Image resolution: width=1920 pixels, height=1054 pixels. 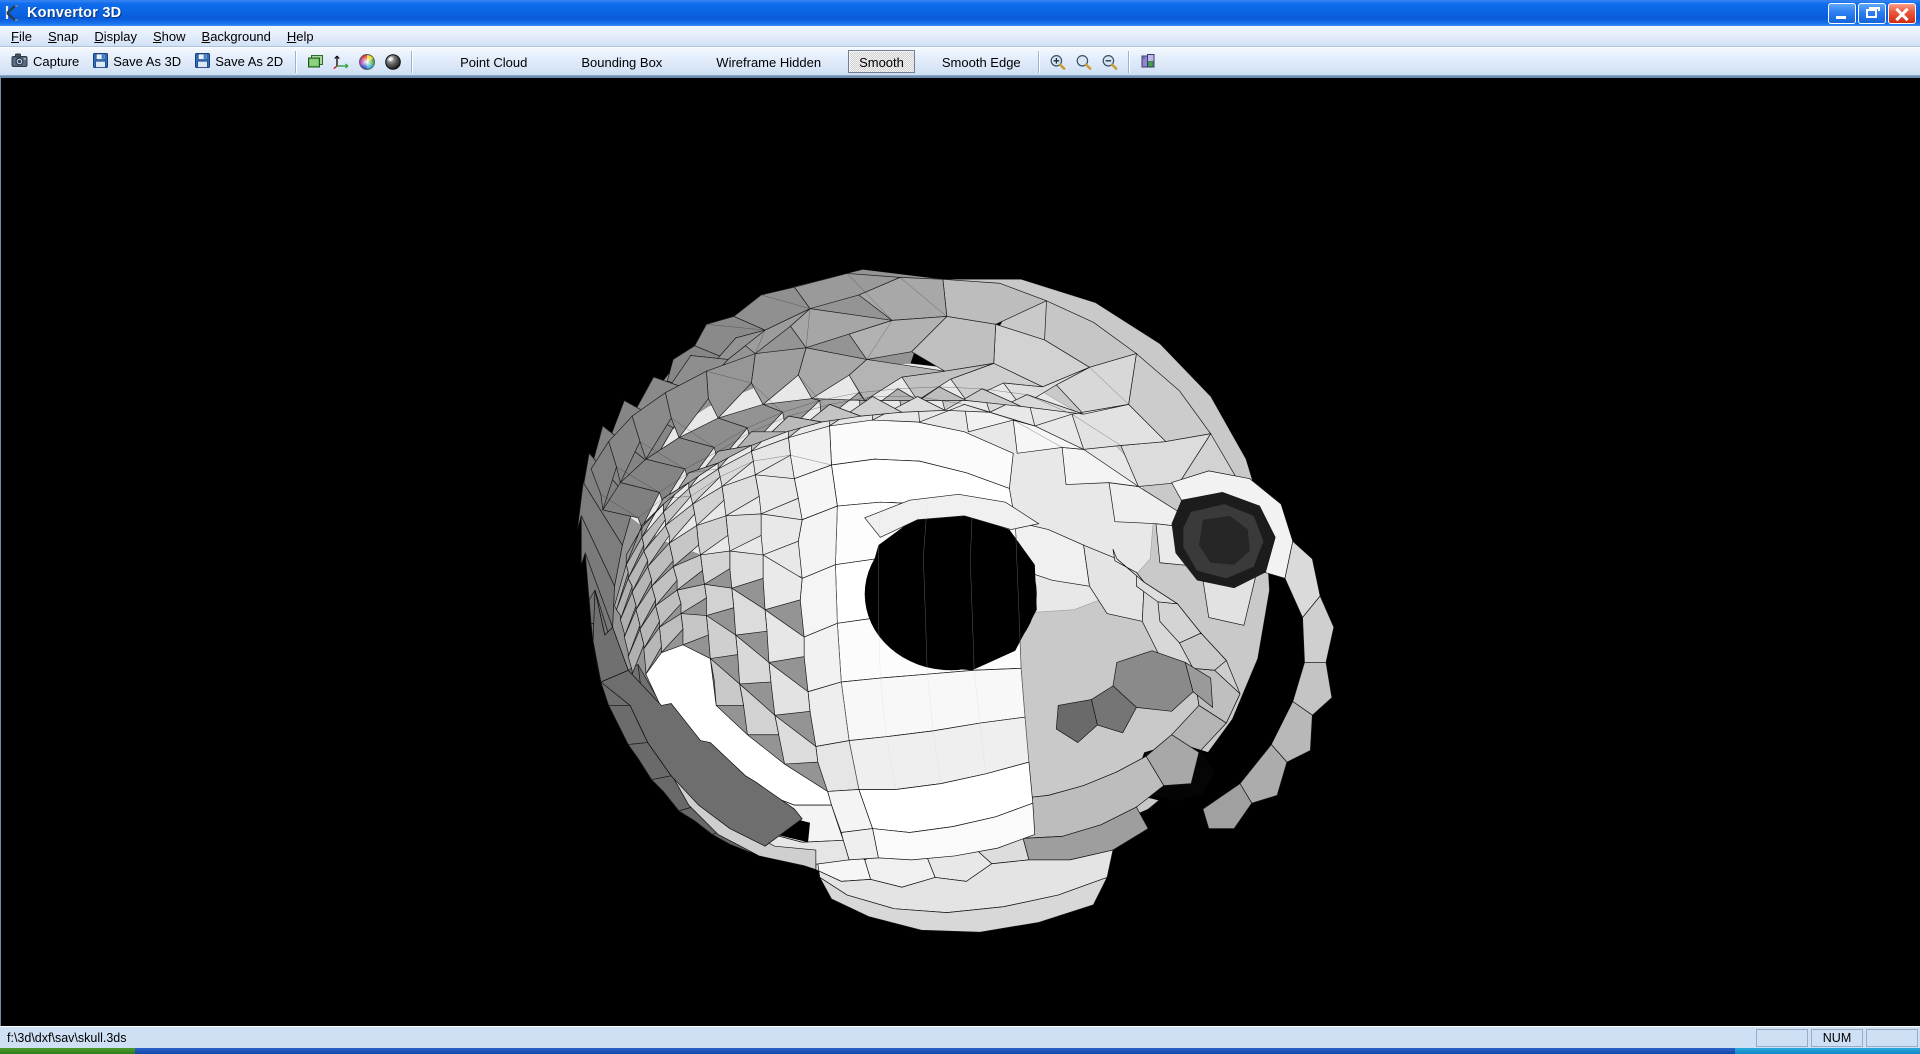 What do you see at coordinates (960, 13) in the screenshot?
I see `titlebar: Konvertor 3D` at bounding box center [960, 13].